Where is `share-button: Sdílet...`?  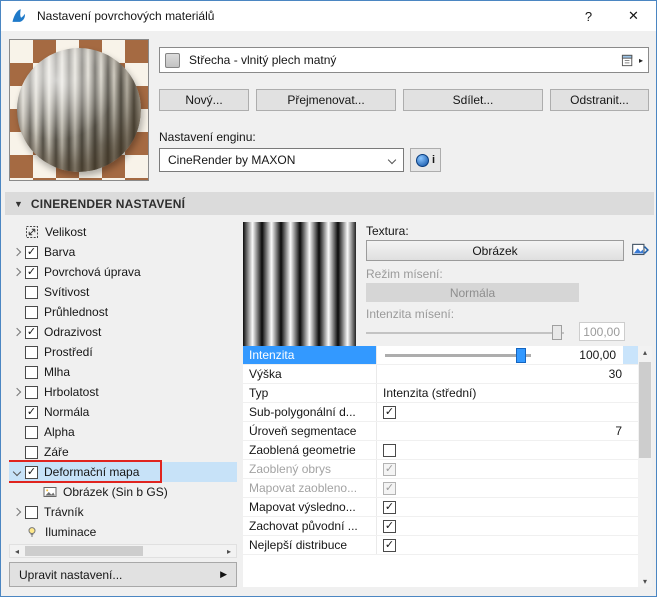 share-button: Sdílet... is located at coordinates (473, 100).